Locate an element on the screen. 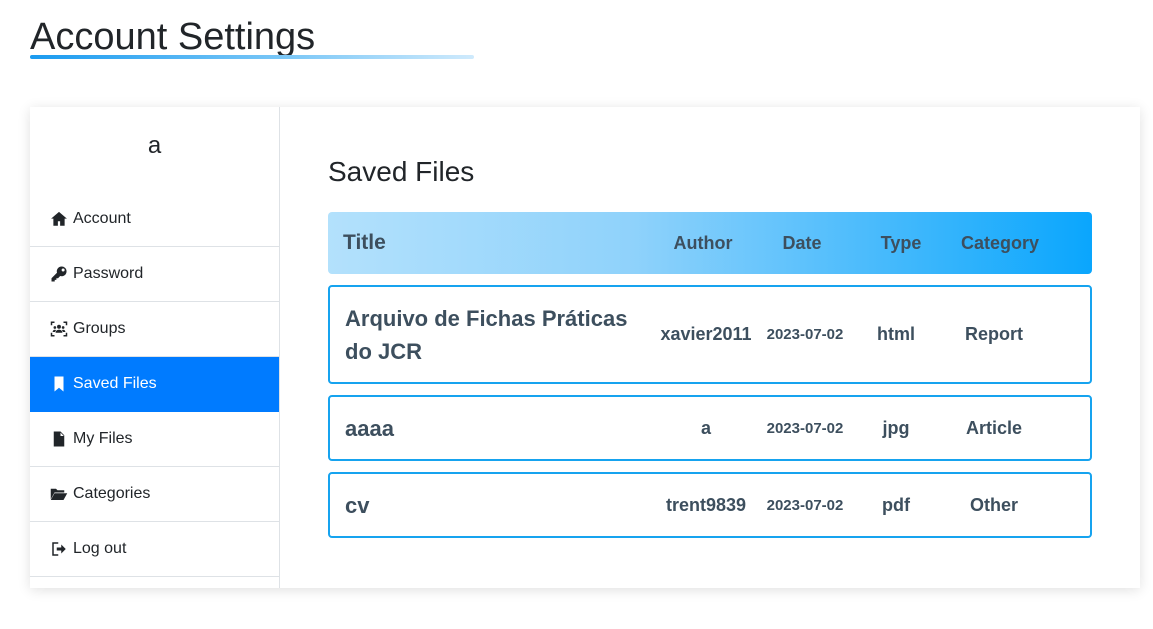 The width and height of the screenshot is (1153, 629). row-type: pdf is located at coordinates (896, 504).